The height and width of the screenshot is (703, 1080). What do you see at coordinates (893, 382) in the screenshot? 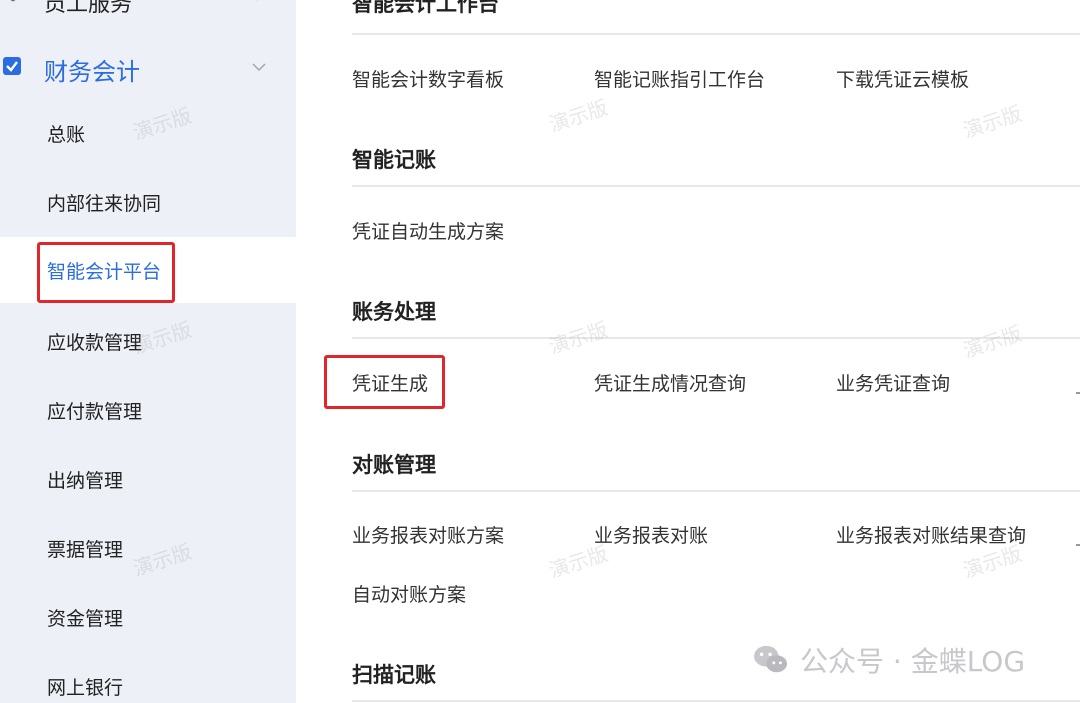
I see `link-business-voucher-query: 业务凭证查询` at bounding box center [893, 382].